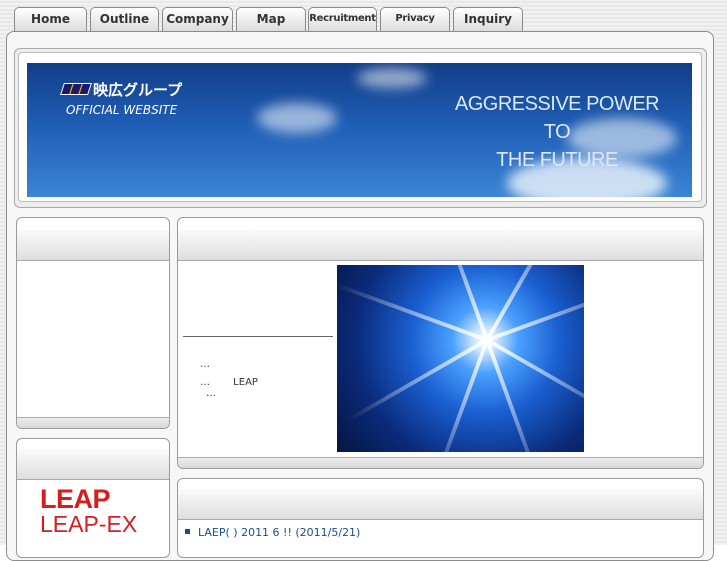  Describe the element at coordinates (124, 19) in the screenshot. I see `tab-outline: Outline` at that location.